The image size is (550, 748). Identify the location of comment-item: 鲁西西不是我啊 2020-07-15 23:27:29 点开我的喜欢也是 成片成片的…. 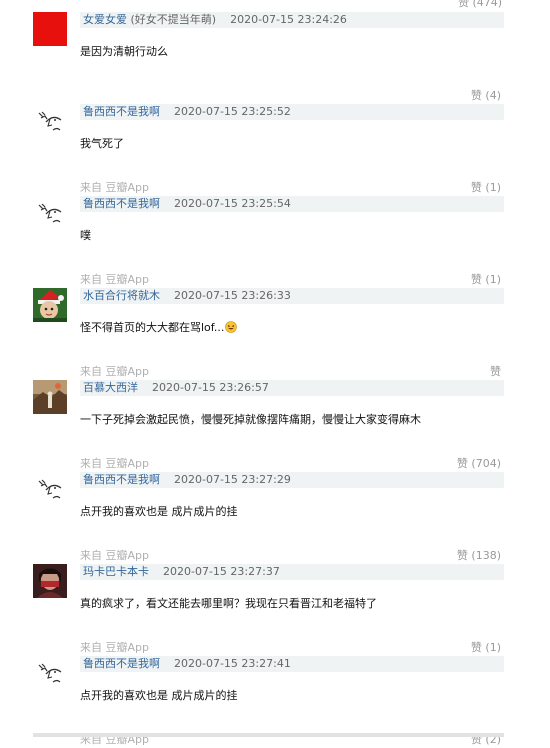
(275, 518).